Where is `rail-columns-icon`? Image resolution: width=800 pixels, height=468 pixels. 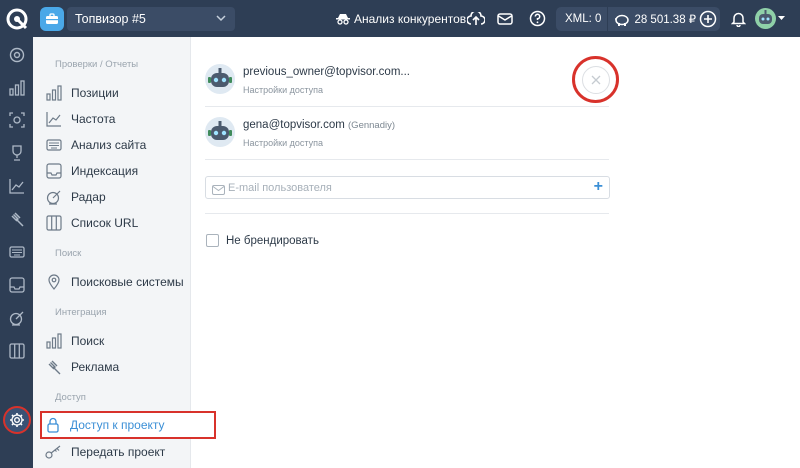
rail-columns-icon is located at coordinates (16, 350).